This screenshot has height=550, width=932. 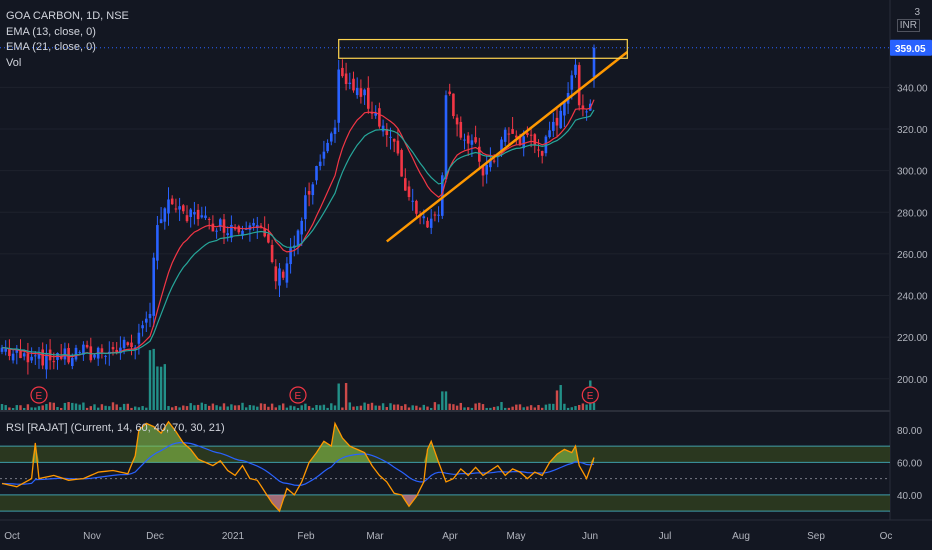 What do you see at coordinates (51, 47) in the screenshot?
I see `legend-ema21: EMA (21, close, 0)` at bounding box center [51, 47].